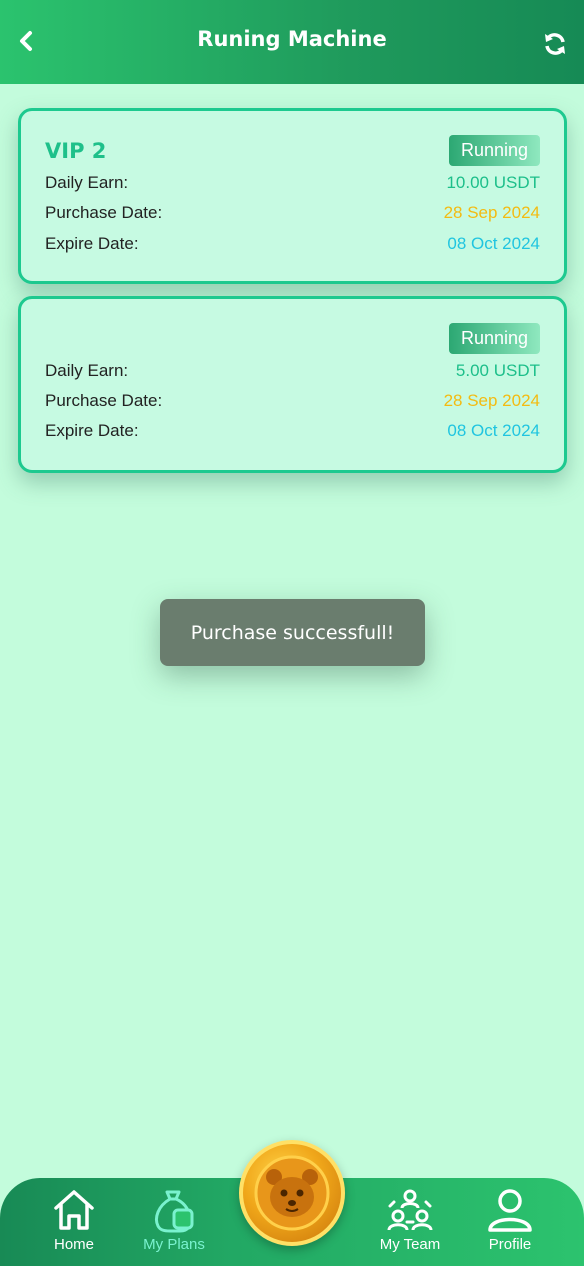 The image size is (584, 1266). Describe the element at coordinates (174, 1211) in the screenshot. I see `plans-bag-icon` at that location.